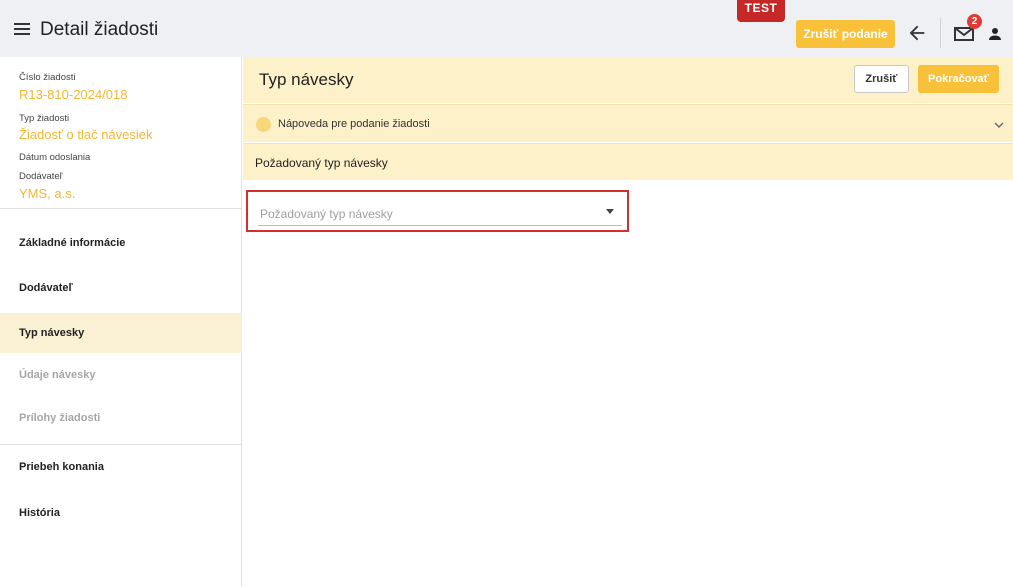 Image resolution: width=1013 pixels, height=587 pixels. What do you see at coordinates (121, 513) in the screenshot?
I see `sidebar-item-history: História` at bounding box center [121, 513].